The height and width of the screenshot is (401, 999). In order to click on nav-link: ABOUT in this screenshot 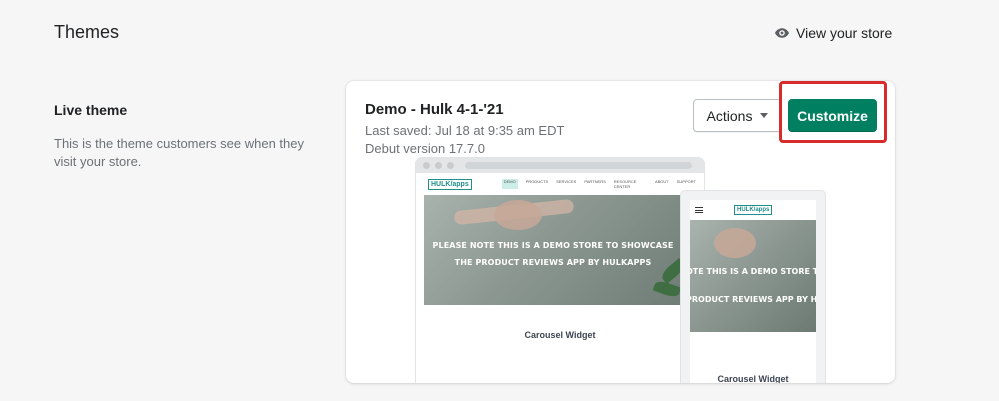, I will do `click(661, 181)`.